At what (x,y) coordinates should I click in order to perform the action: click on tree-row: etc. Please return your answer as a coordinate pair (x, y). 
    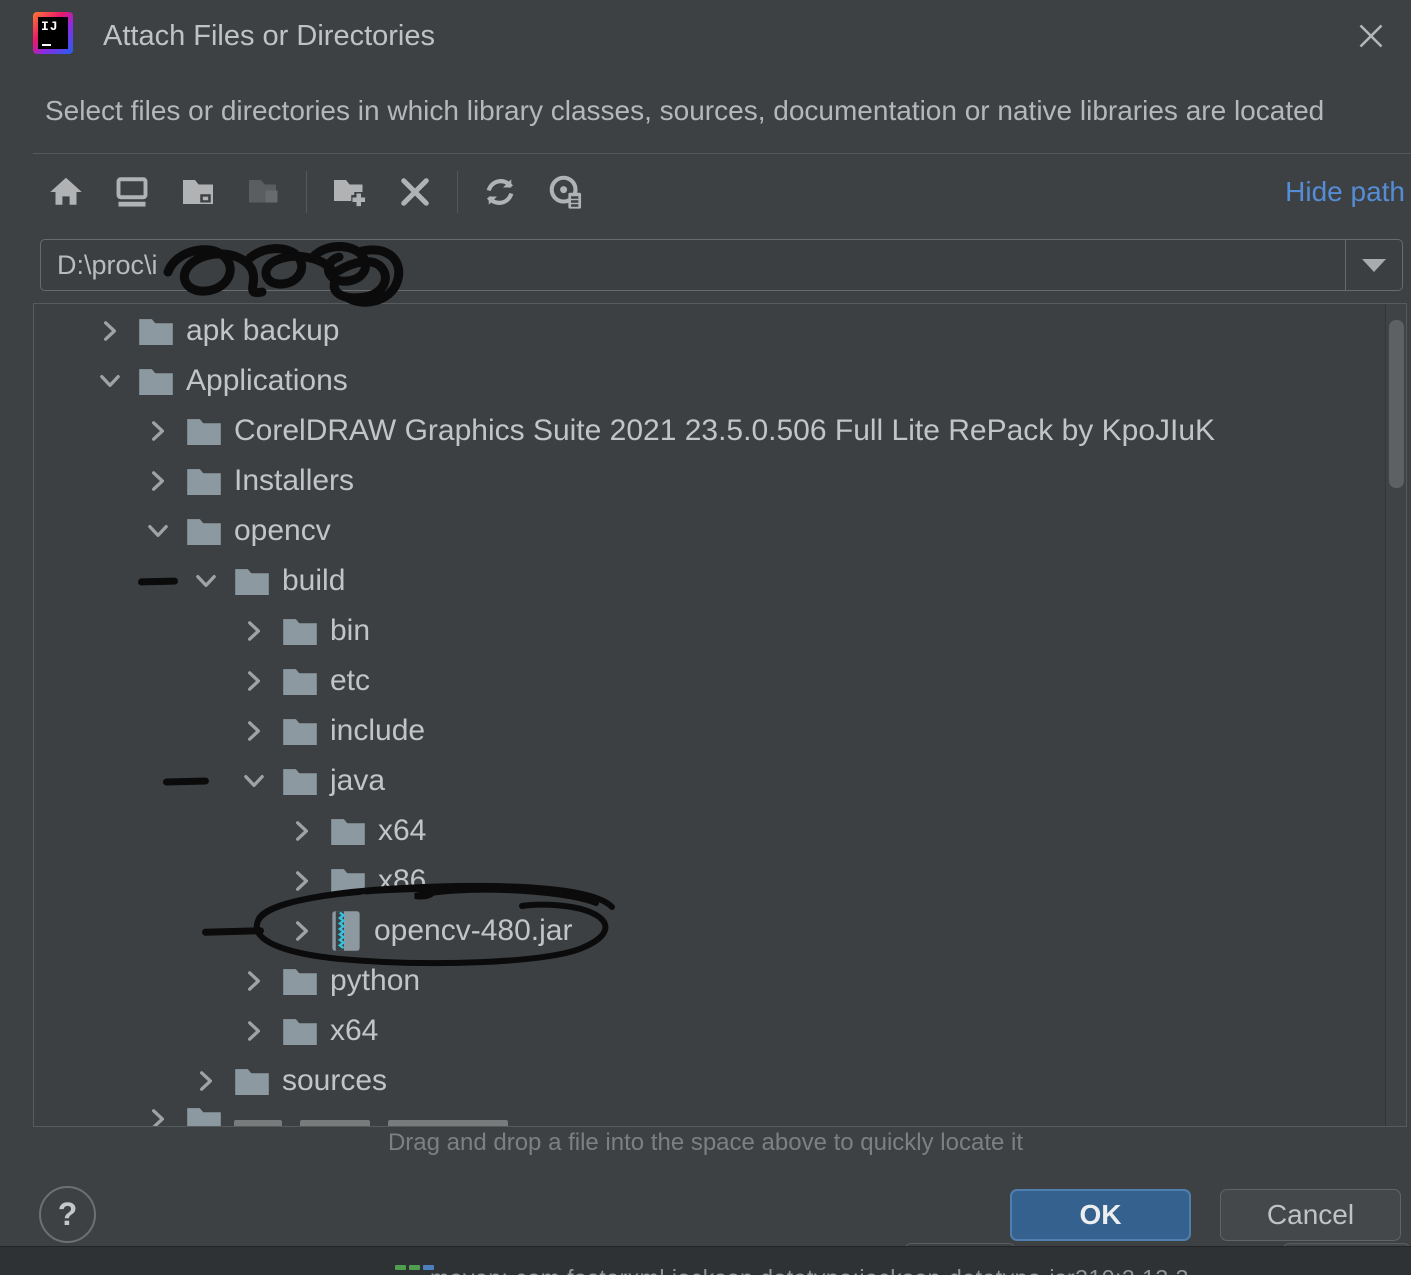
    Looking at the image, I should click on (709, 681).